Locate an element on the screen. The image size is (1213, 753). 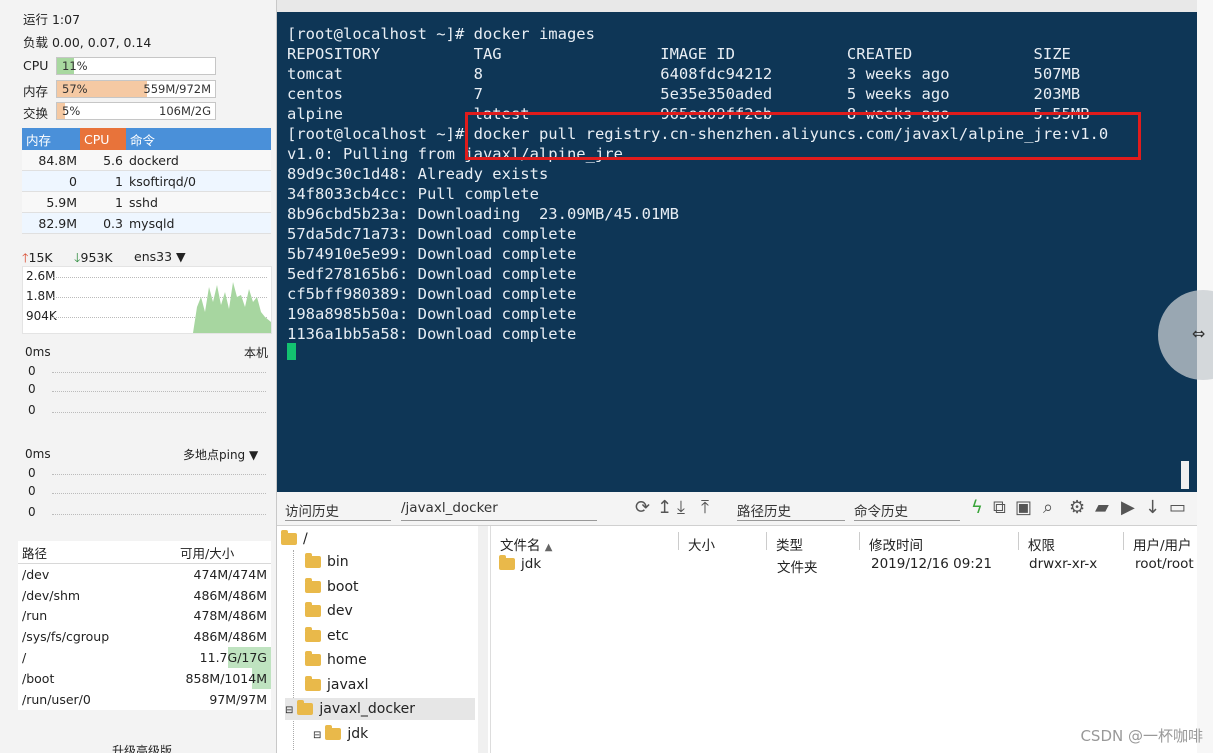
sort-asc-icon: ▲ is located at coordinates (548, 547).